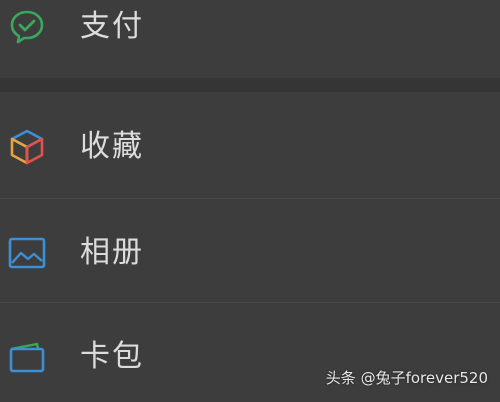  What do you see at coordinates (112, 252) in the screenshot?
I see `menu-item-album-label: 相册` at bounding box center [112, 252].